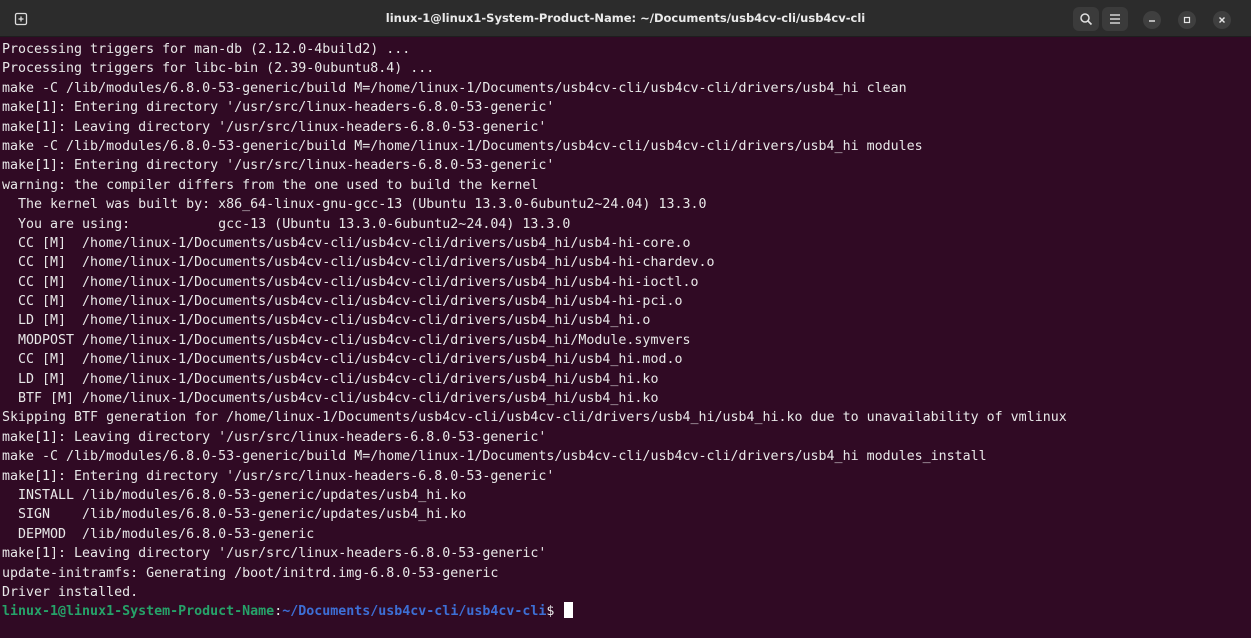 Image resolution: width=1251 pixels, height=638 pixels. I want to click on output-line: Driver installed., so click(70, 592).